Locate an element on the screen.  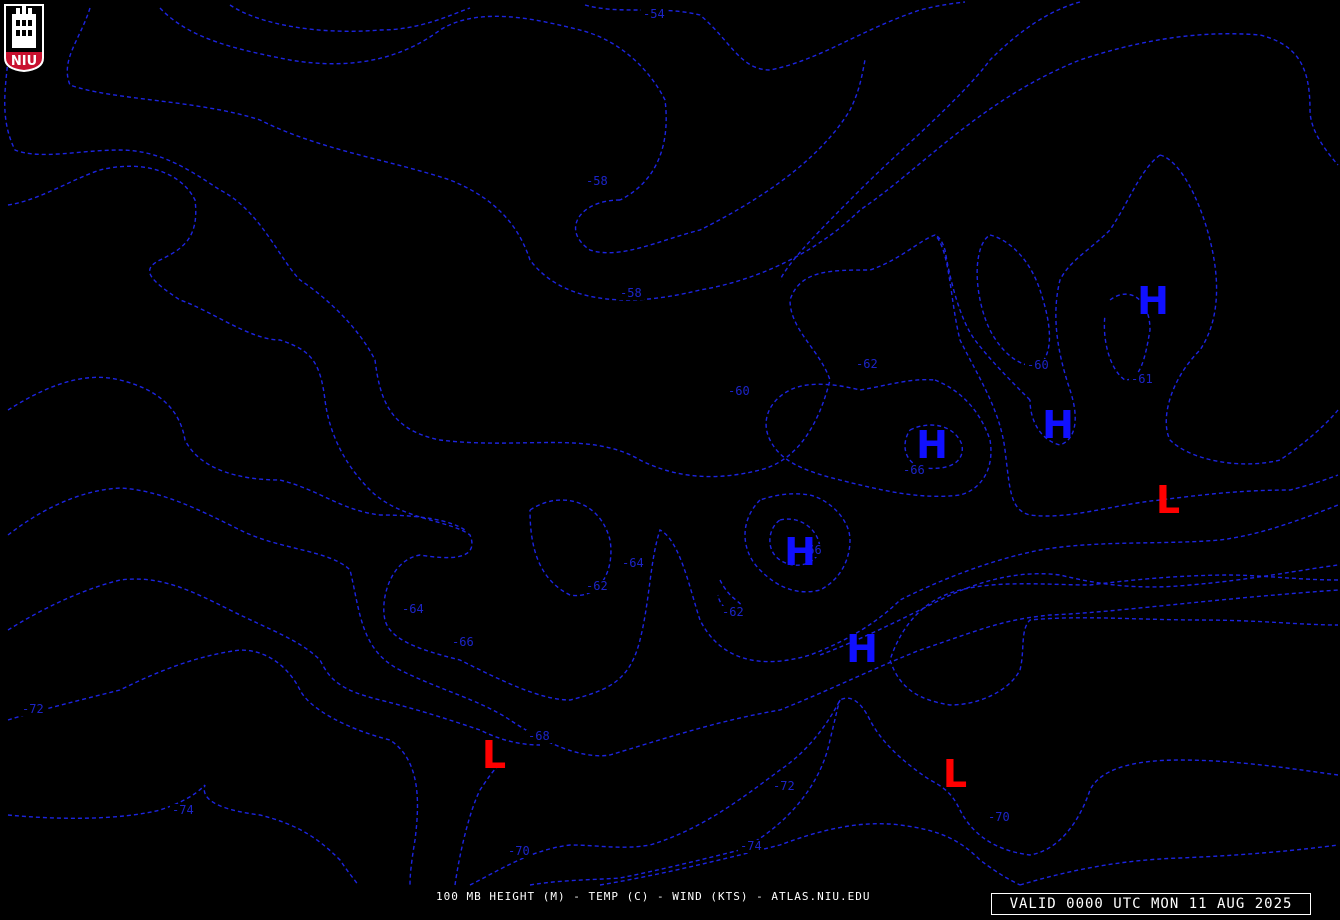
logo-text: NIU is located at coordinates (24, 61).